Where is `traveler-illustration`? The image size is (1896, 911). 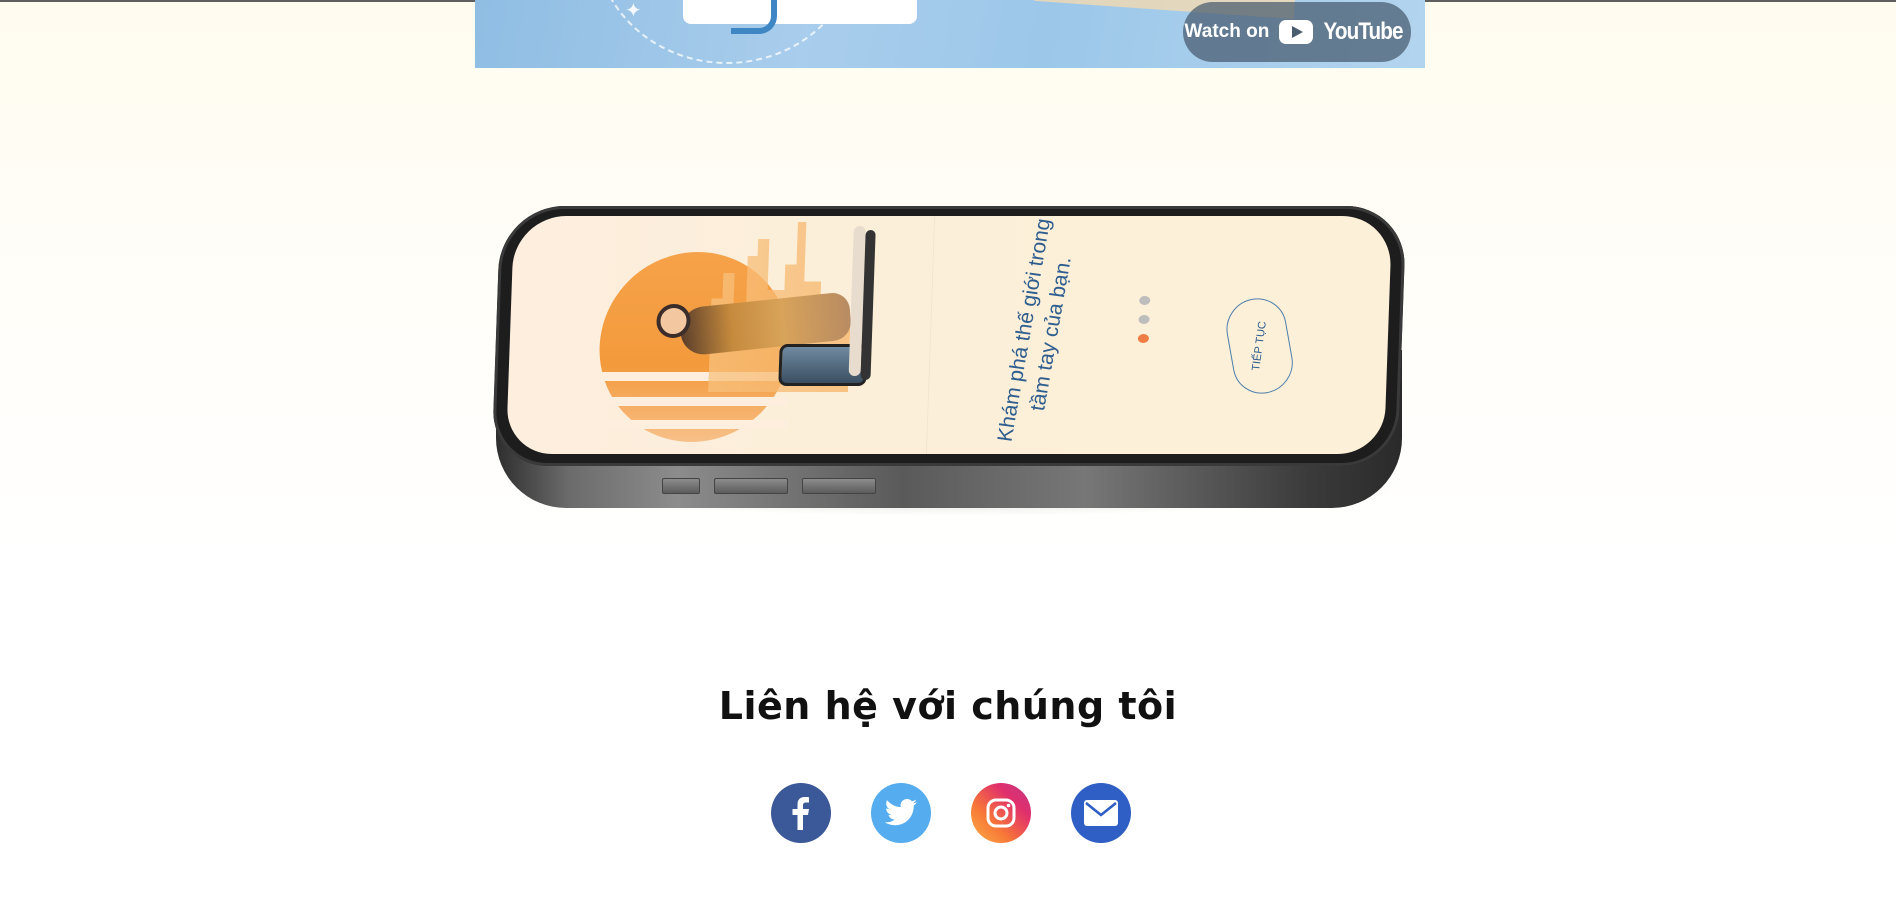
traveler-illustration is located at coordinates (726, 335).